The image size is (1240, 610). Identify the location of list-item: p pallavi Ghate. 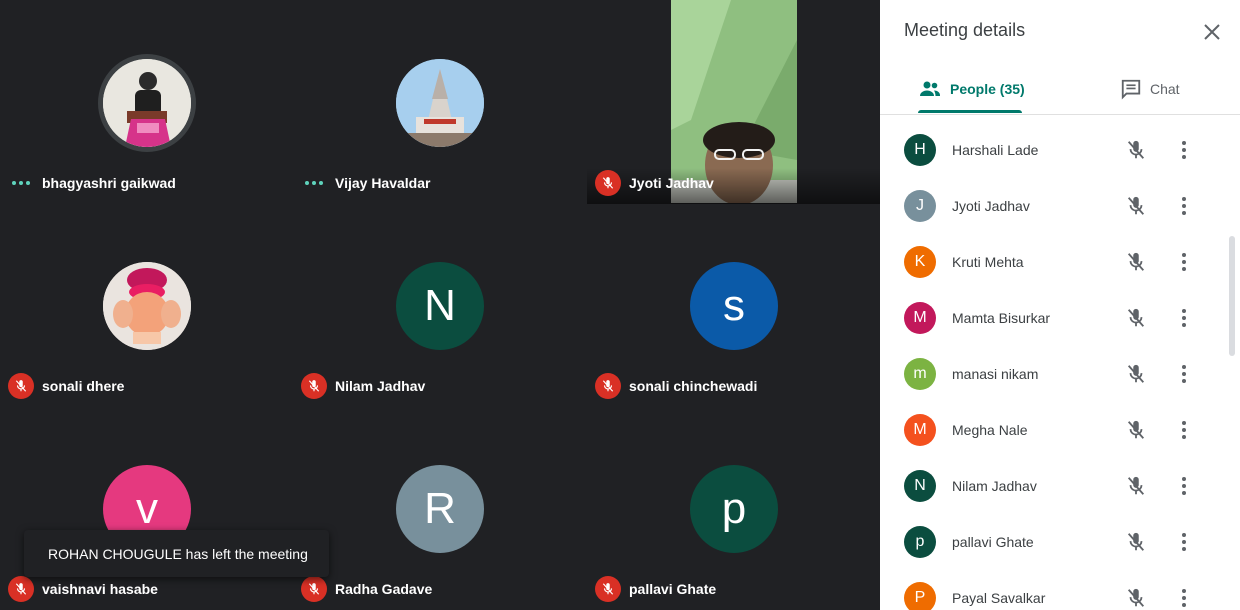
(1060, 542).